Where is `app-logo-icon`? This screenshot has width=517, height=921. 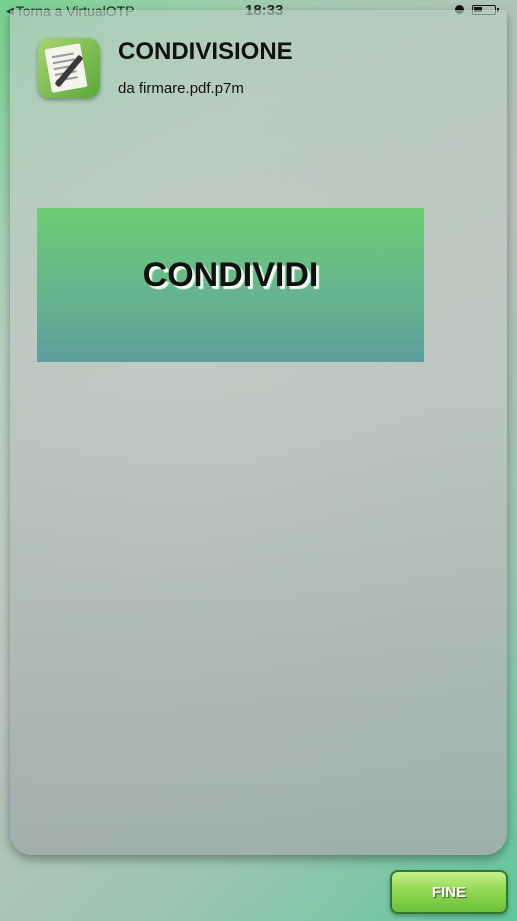
app-logo-icon is located at coordinates (69, 68).